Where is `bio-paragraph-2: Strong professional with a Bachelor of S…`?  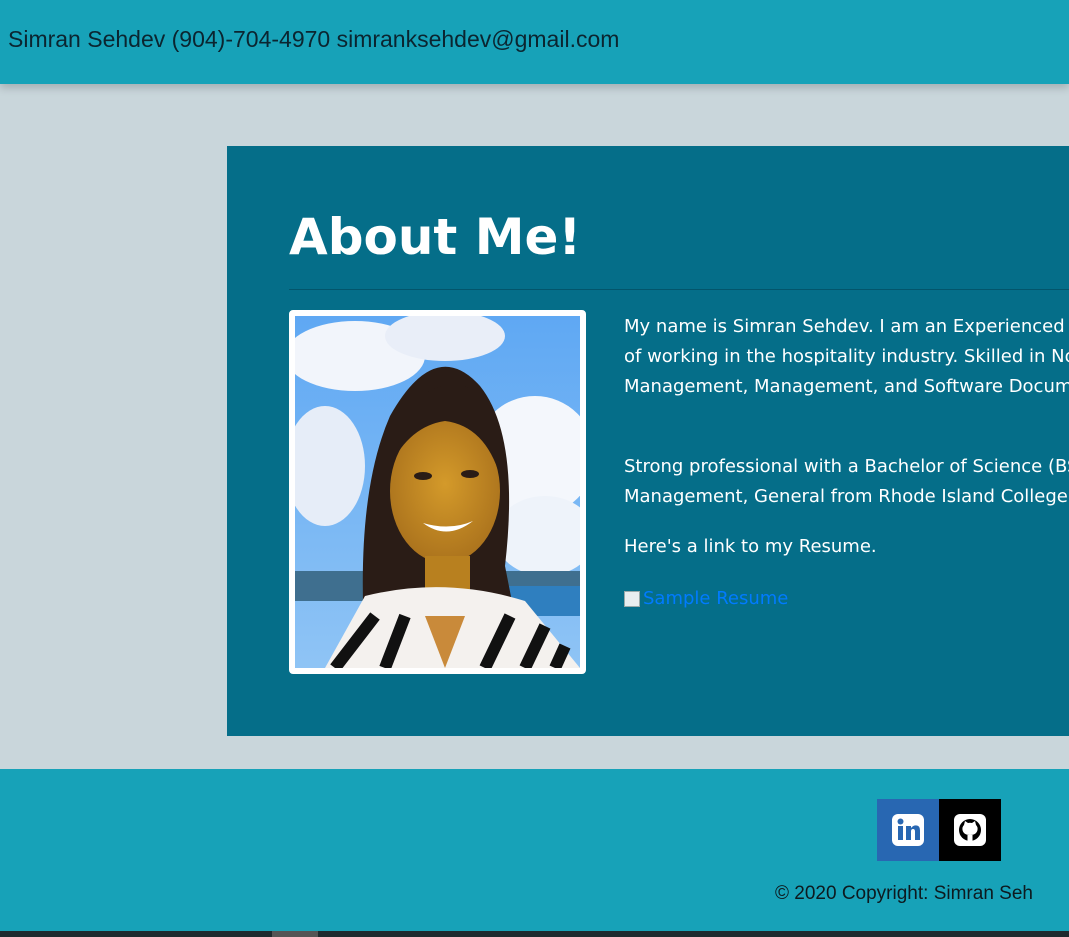 bio-paragraph-2: Strong professional with a Bachelor of S… is located at coordinates (846, 482).